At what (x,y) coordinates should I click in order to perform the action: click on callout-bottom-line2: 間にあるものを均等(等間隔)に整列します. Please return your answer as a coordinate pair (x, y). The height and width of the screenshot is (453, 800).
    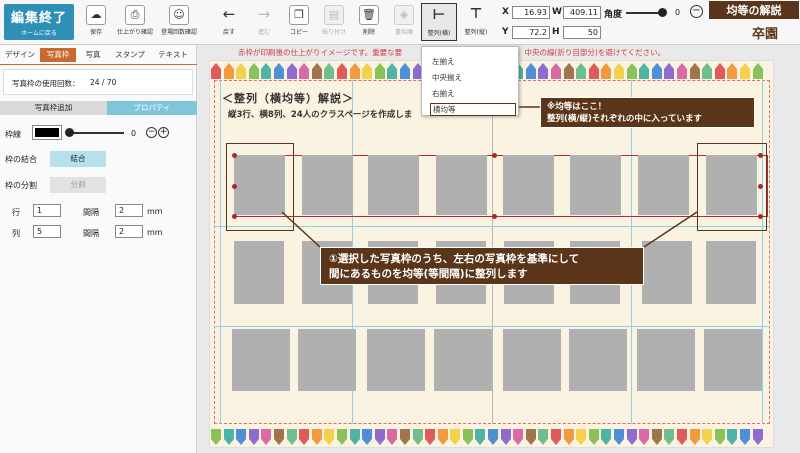
    Looking at the image, I should click on (428, 274).